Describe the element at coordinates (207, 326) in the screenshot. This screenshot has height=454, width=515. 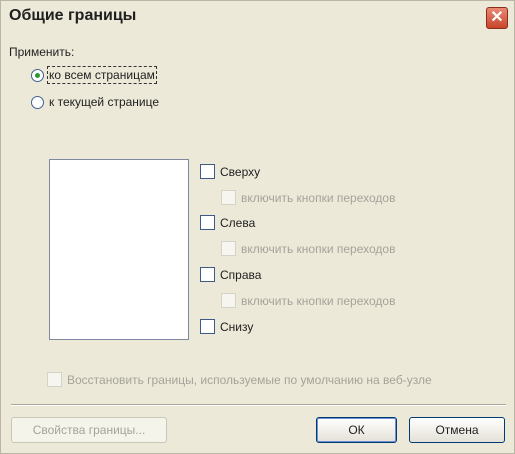
I see `checkbox-bottom` at that location.